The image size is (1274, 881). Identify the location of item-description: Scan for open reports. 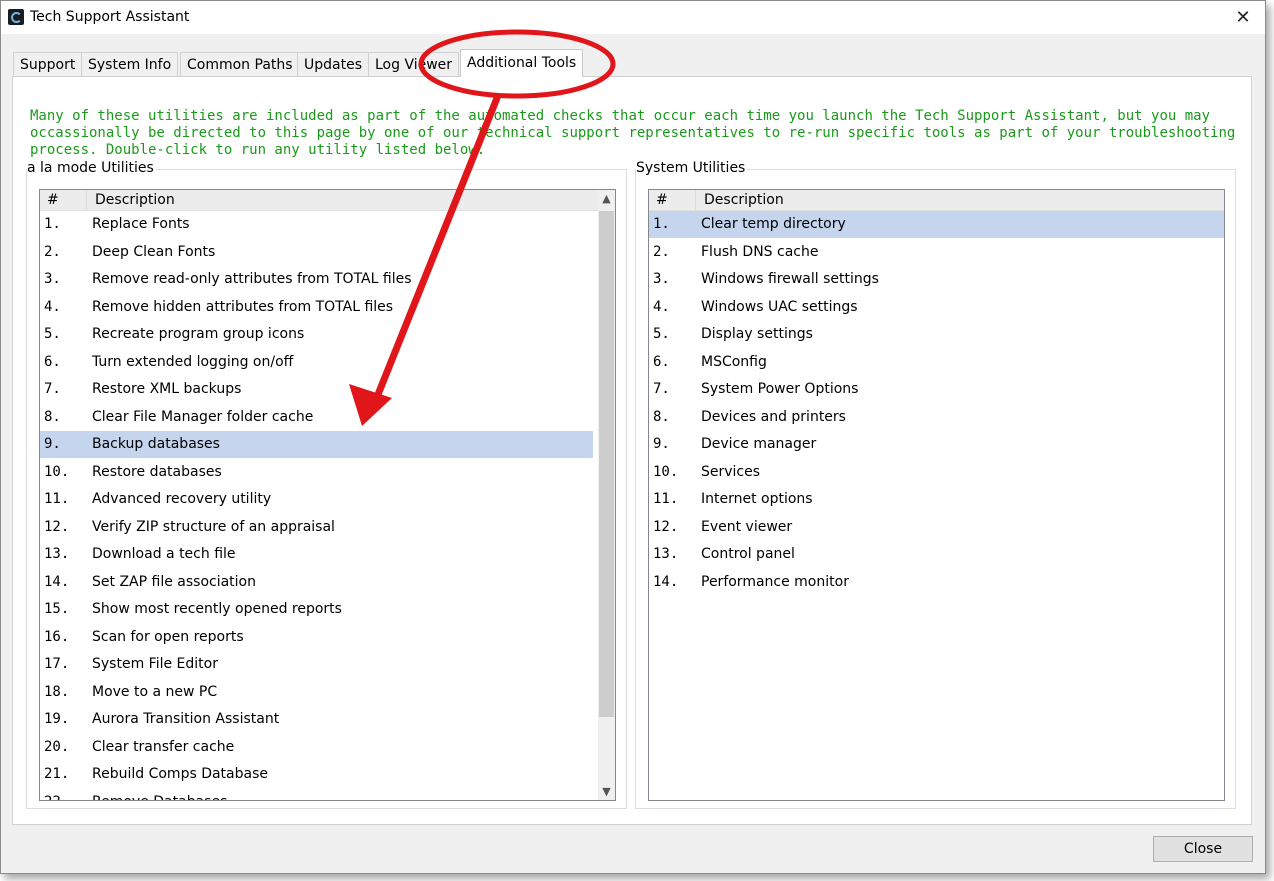
(168, 636).